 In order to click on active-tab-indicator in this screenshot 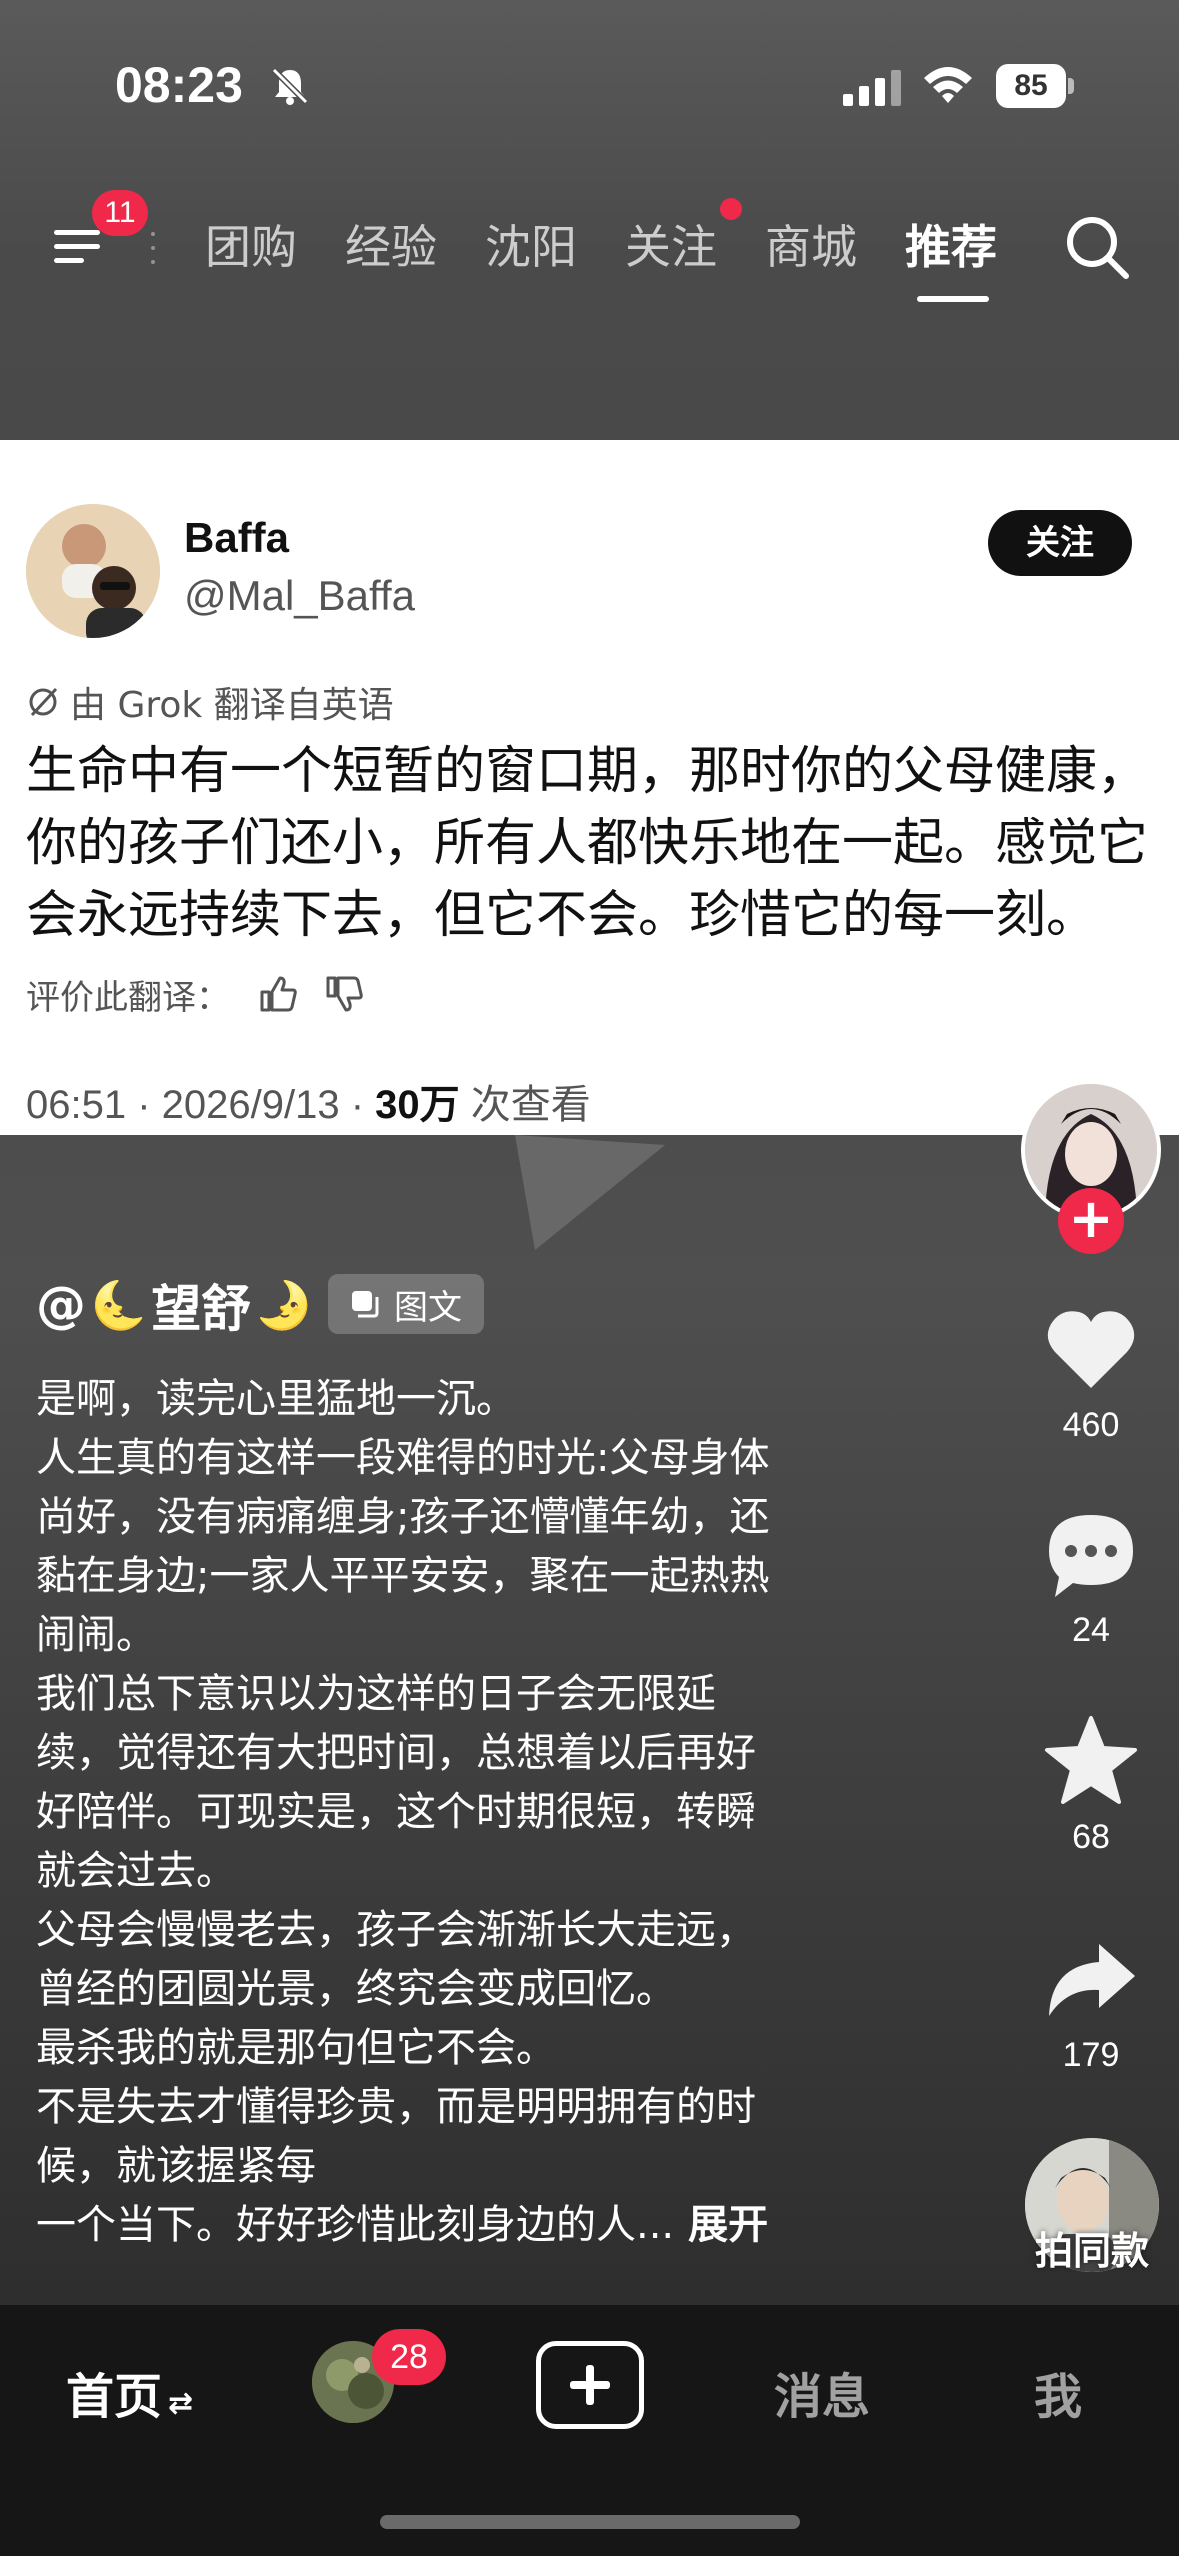, I will do `click(953, 299)`.